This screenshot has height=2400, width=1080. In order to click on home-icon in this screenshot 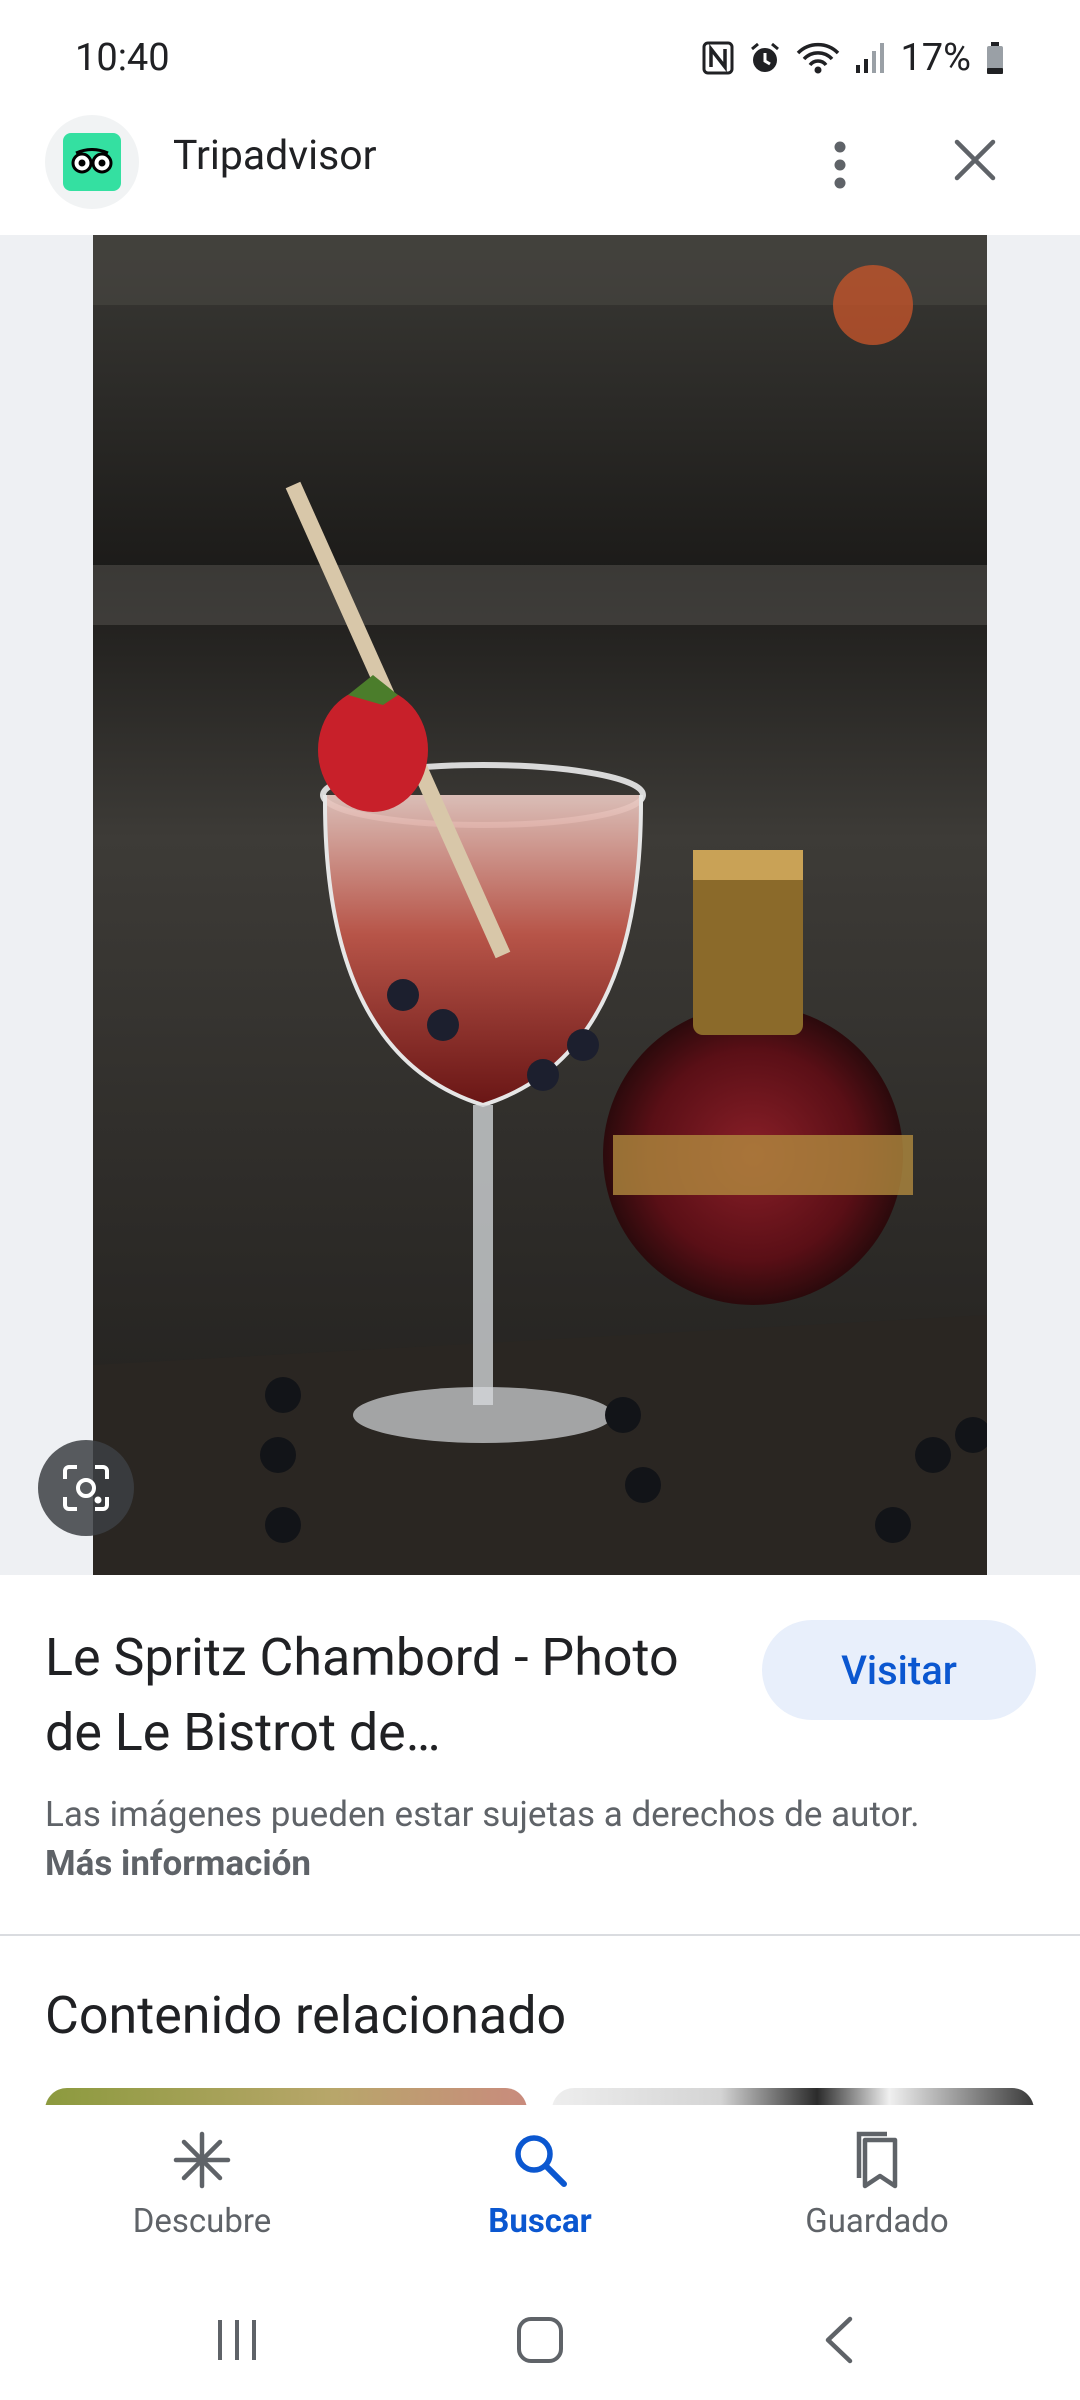, I will do `click(540, 2340)`.